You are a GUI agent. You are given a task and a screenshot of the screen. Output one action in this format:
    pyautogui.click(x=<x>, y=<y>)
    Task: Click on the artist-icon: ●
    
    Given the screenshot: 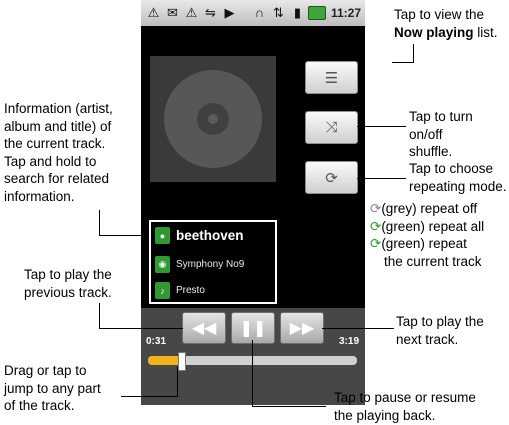 What is the action you would take?
    pyautogui.click(x=162, y=235)
    